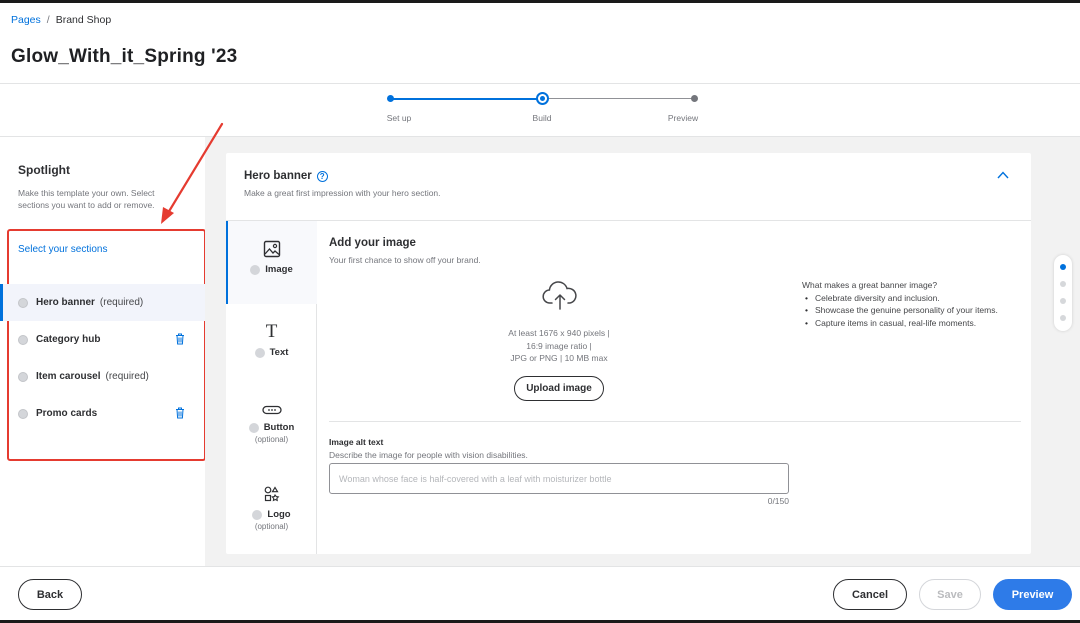 The height and width of the screenshot is (623, 1080). What do you see at coordinates (102, 376) in the screenshot?
I see `section-item-item-carousel: Item carousel (required)` at bounding box center [102, 376].